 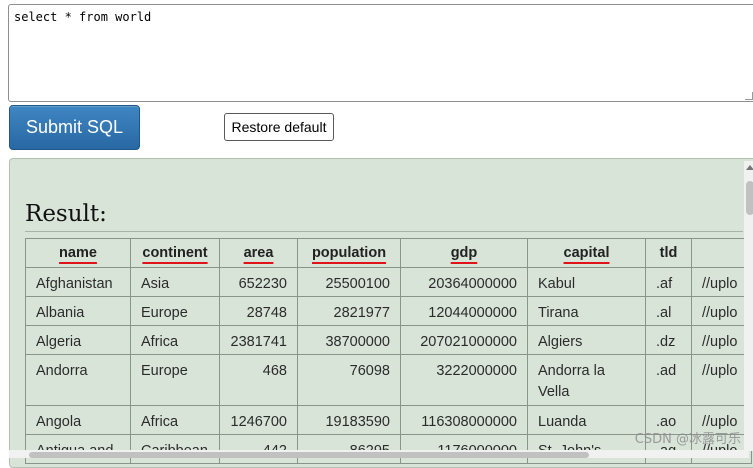 I want to click on cell-name: Antigua and, so click(x=78, y=449).